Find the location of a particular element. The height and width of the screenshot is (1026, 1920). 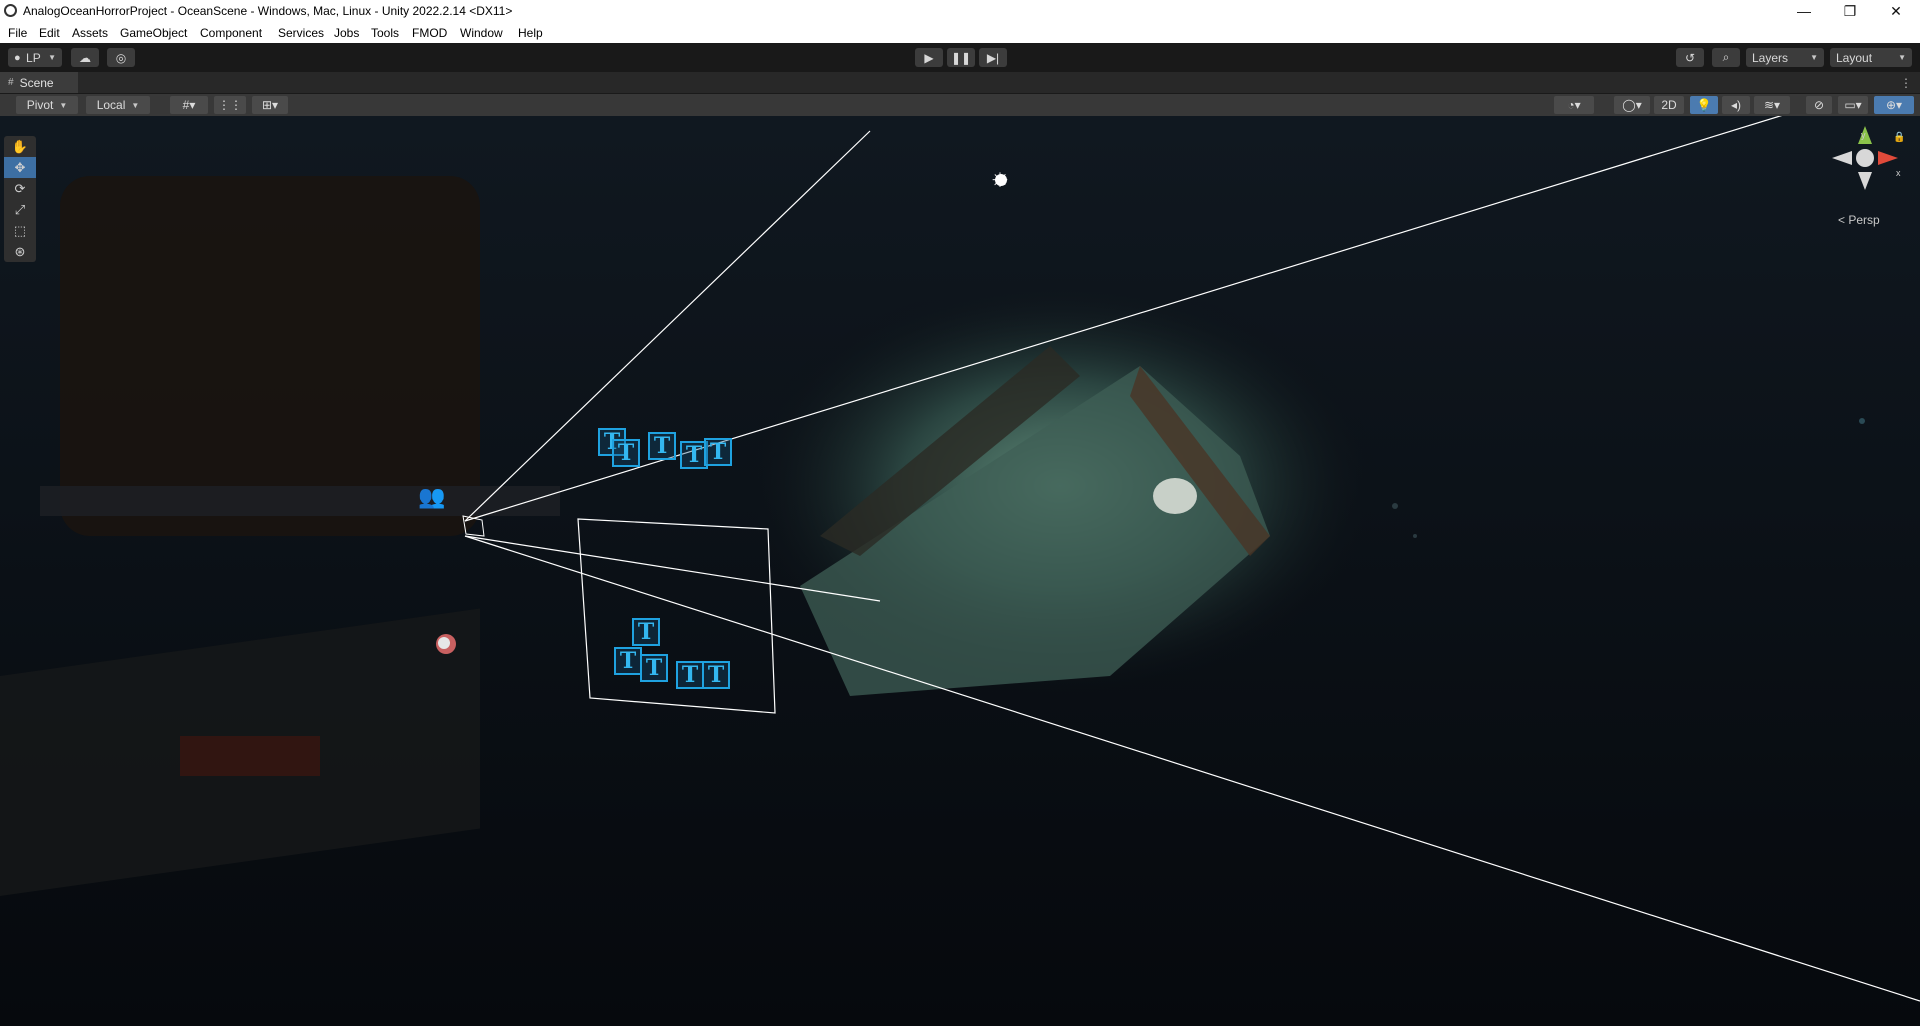

lighting-toggle-button: 💡 is located at coordinates (1704, 105).